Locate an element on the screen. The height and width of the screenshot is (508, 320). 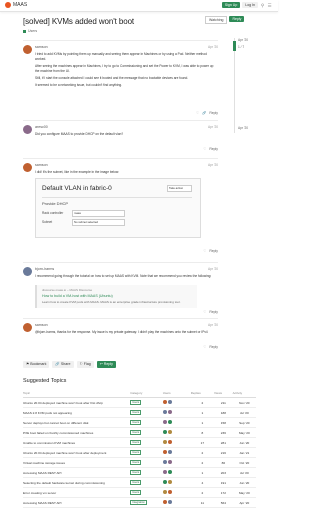
share-button: 🔗 Share is located at coordinates (63, 364).